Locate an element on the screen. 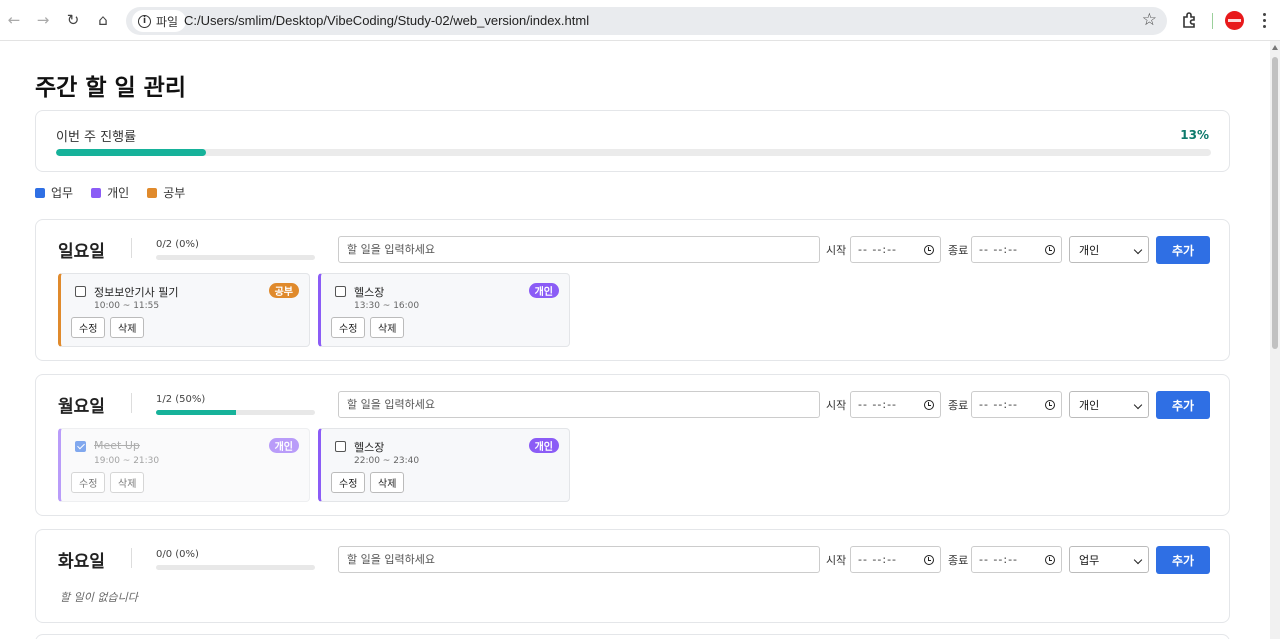 Image resolution: width=1280 pixels, height=639 pixels. page-title: 주간 할 일 관리 is located at coordinates (110, 88).